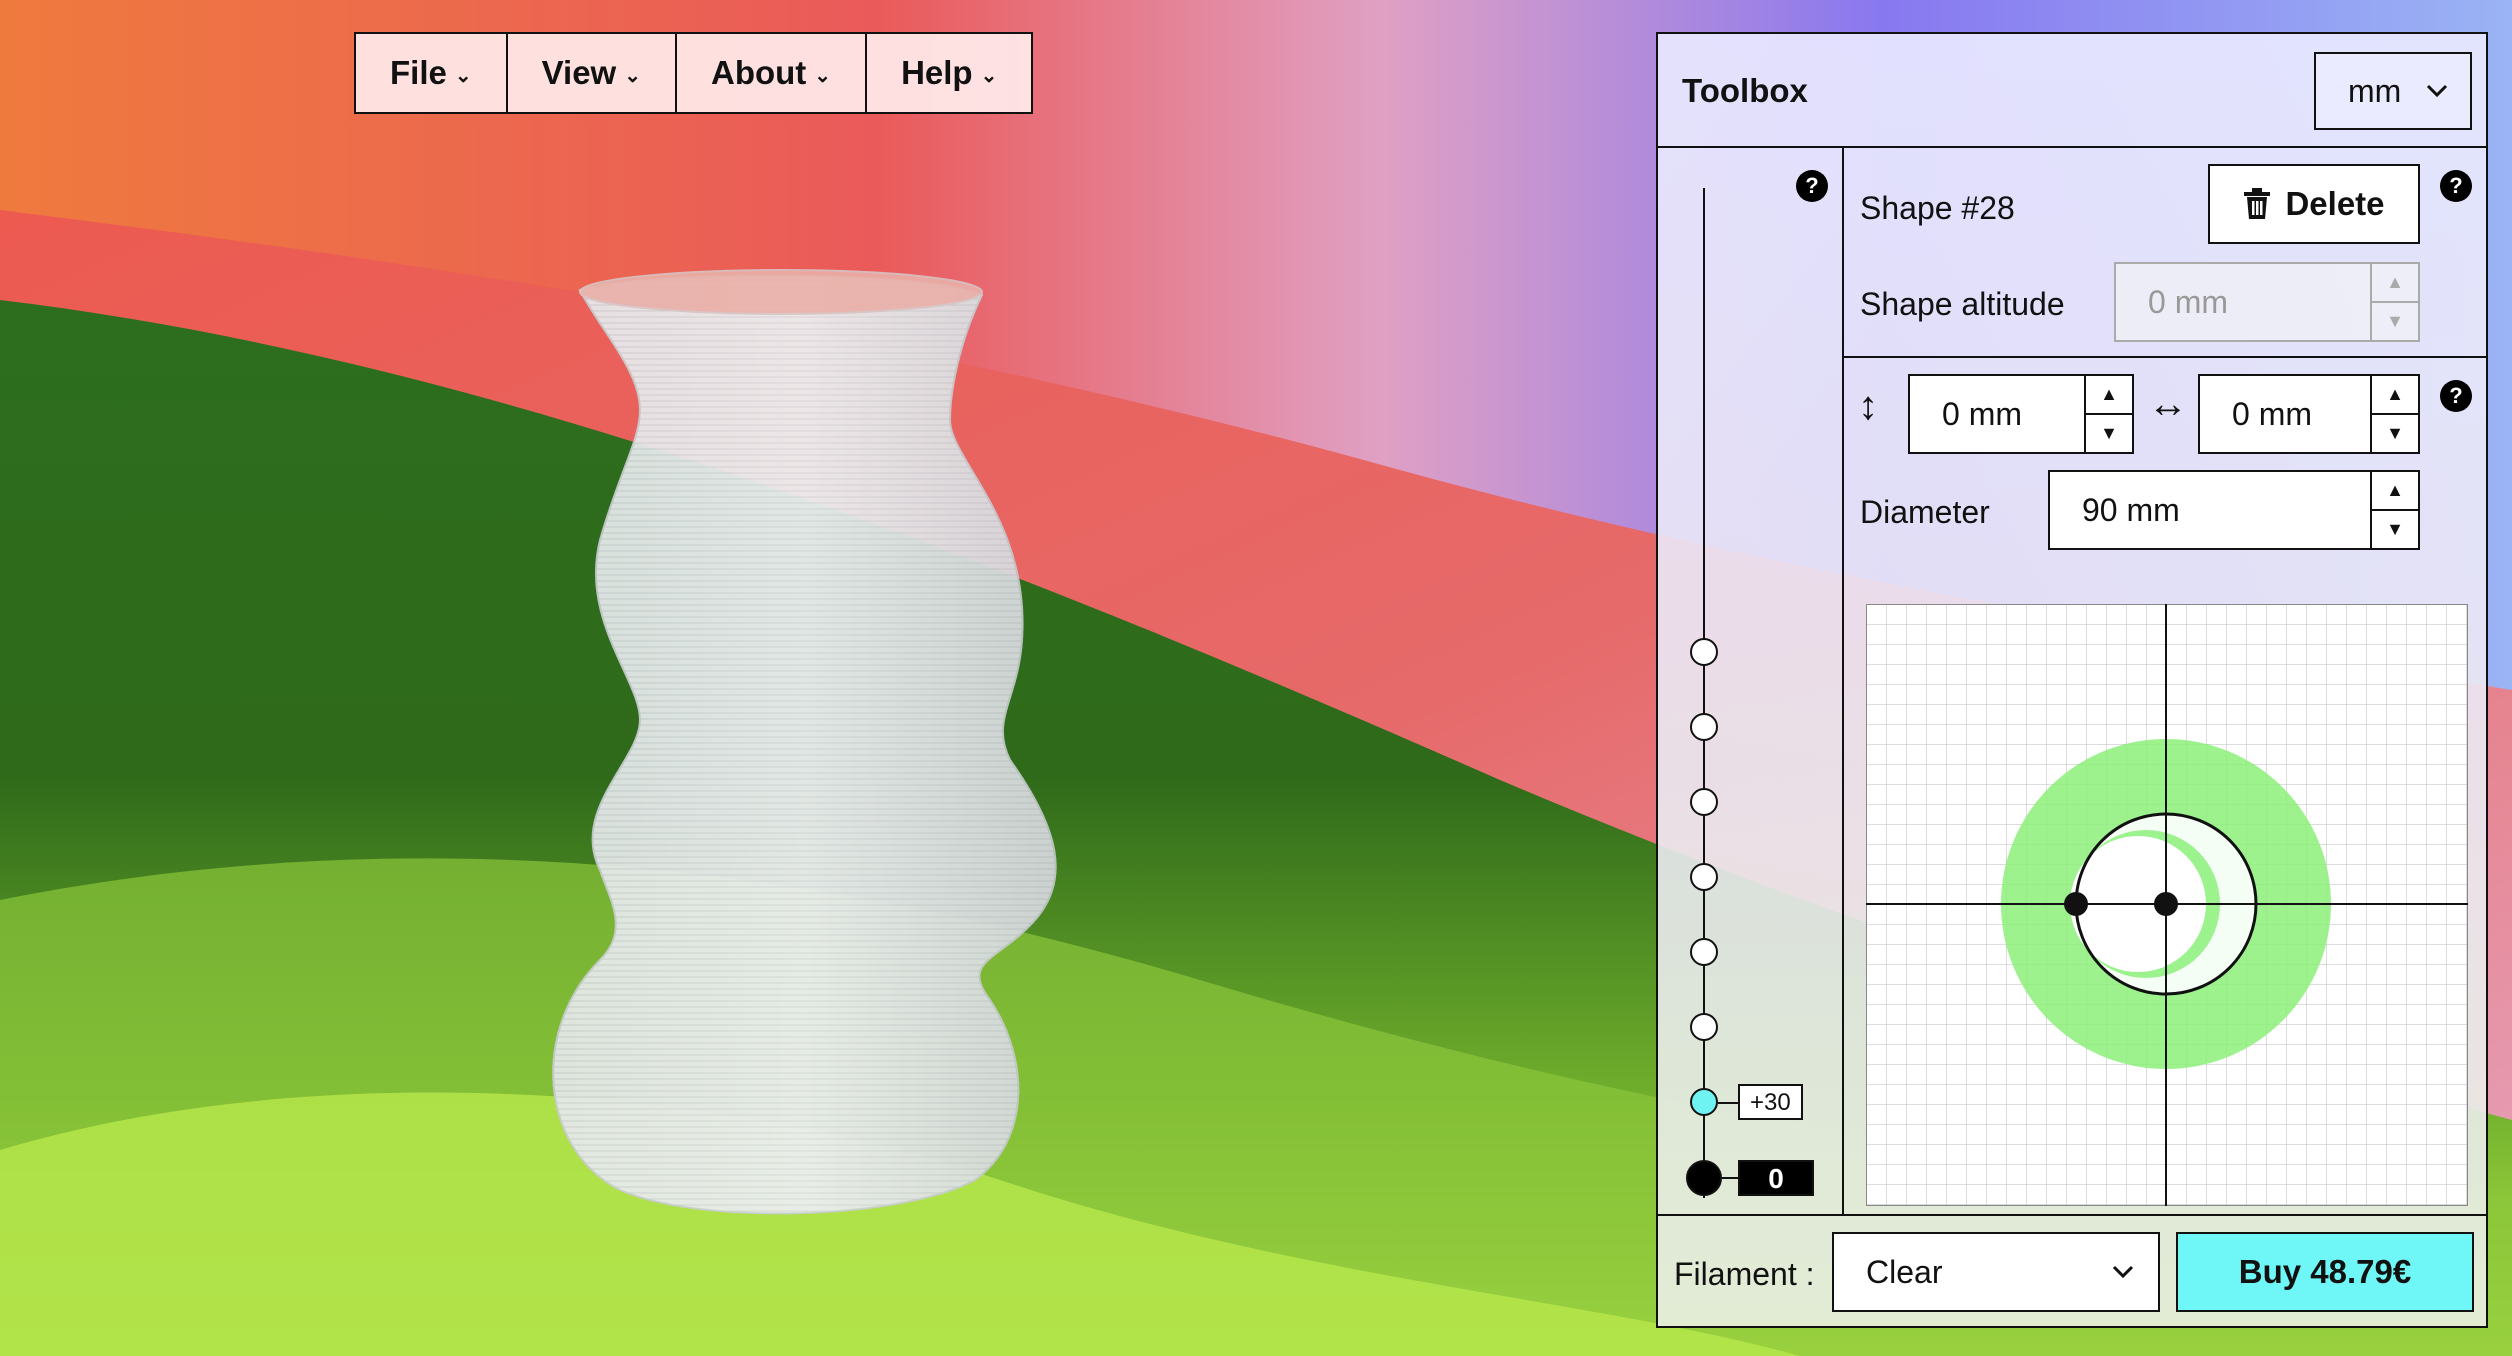 The image size is (2512, 1356). What do you see at coordinates (1868, 406) in the screenshot?
I see `vertical-arrow-icon: ↕` at bounding box center [1868, 406].